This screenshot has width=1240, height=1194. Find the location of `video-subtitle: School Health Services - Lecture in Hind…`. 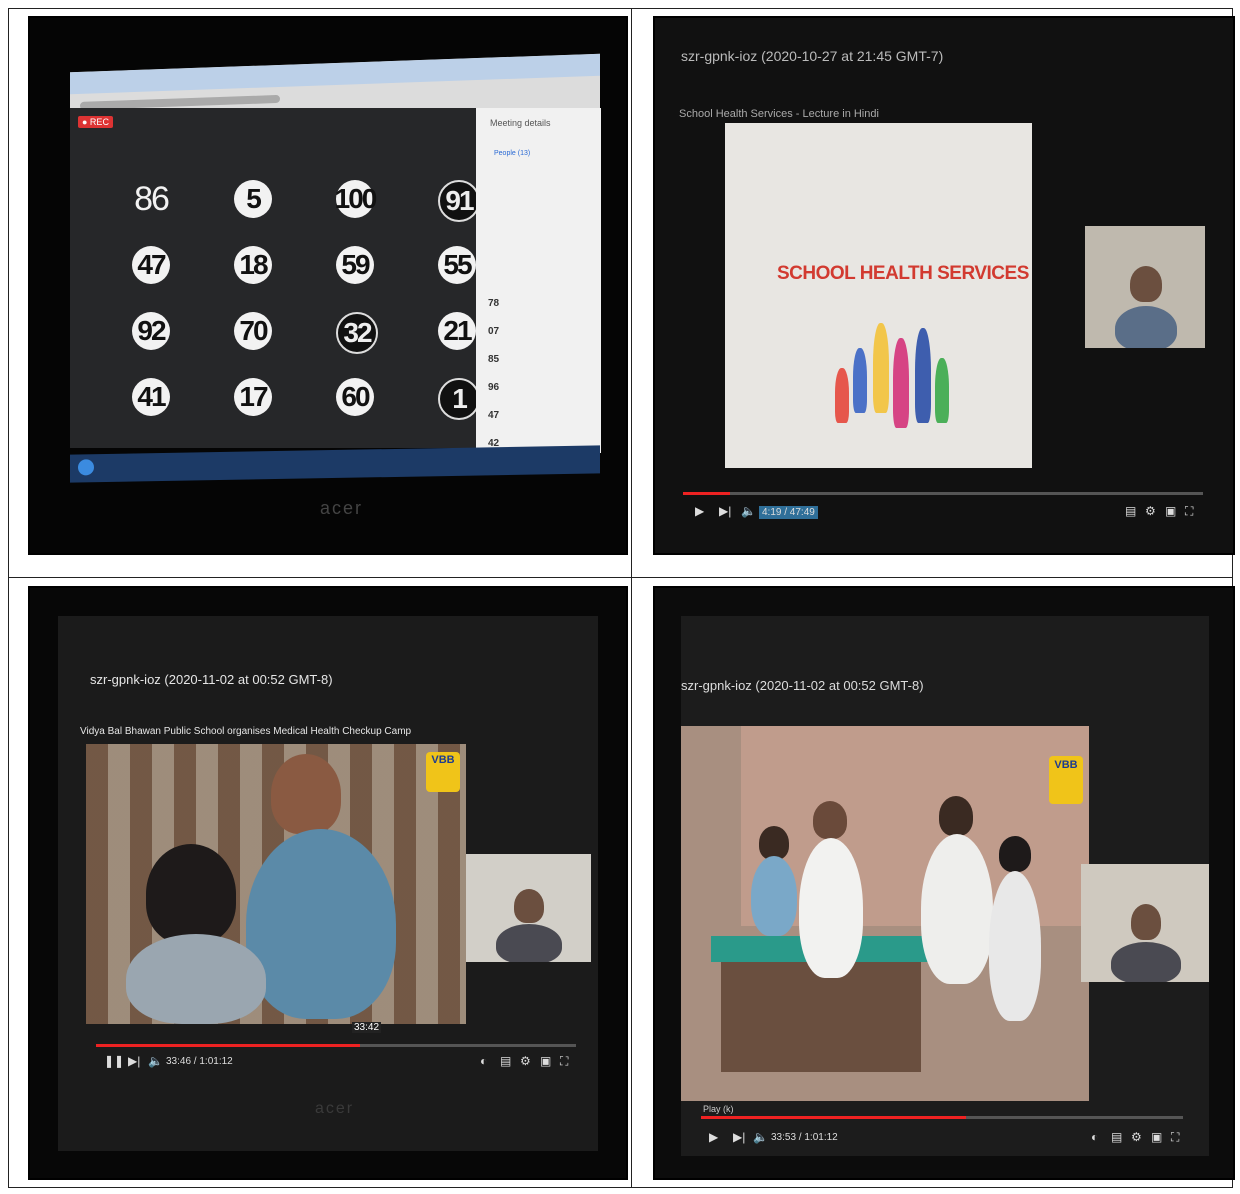

video-subtitle: School Health Services - Lecture in Hind… is located at coordinates (779, 114).